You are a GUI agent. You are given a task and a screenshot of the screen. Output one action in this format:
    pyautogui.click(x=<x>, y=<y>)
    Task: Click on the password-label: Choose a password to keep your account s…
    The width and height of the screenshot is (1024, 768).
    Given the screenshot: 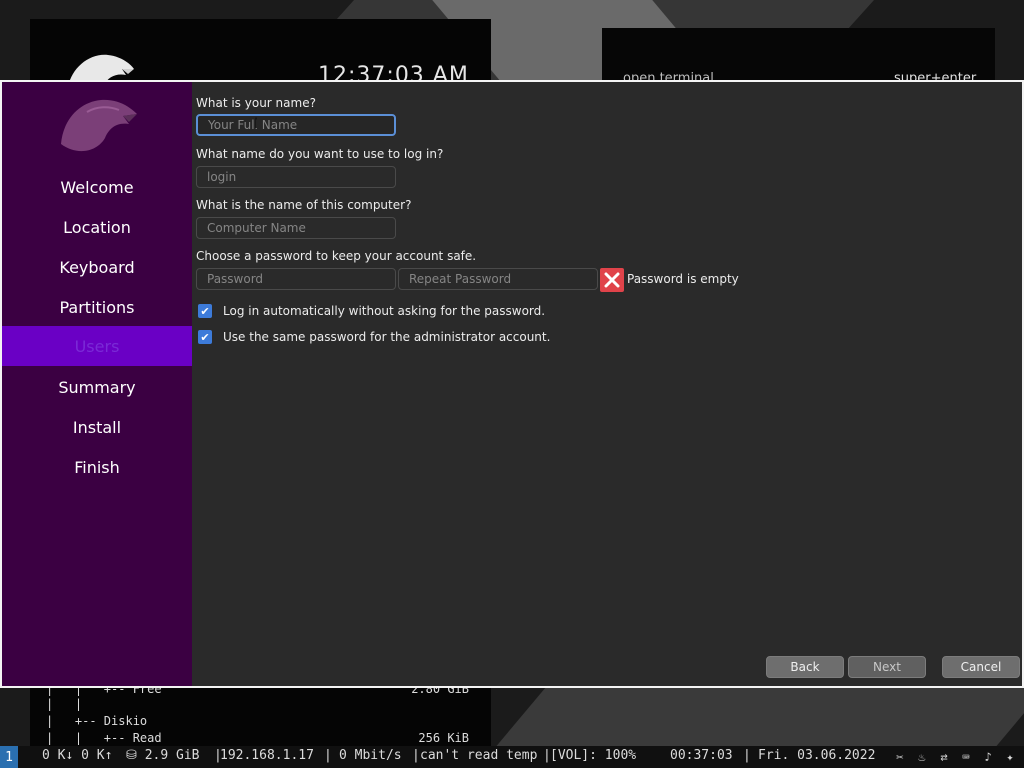 What is the action you would take?
    pyautogui.click(x=336, y=256)
    